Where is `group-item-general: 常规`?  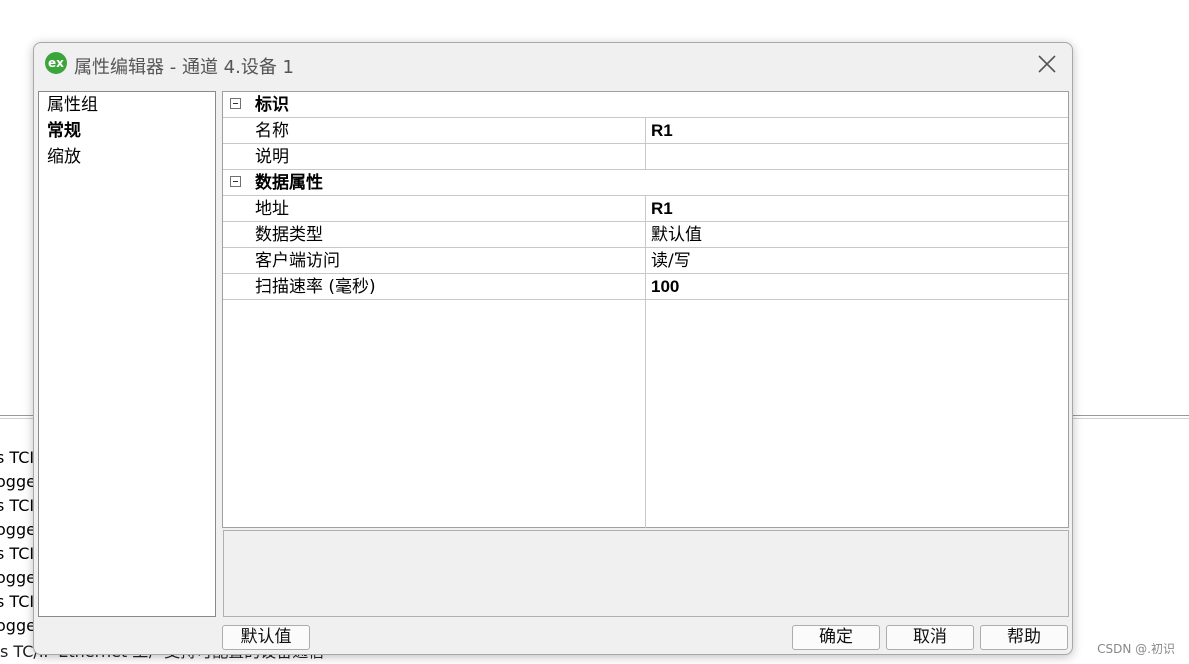 group-item-general: 常规 is located at coordinates (127, 131).